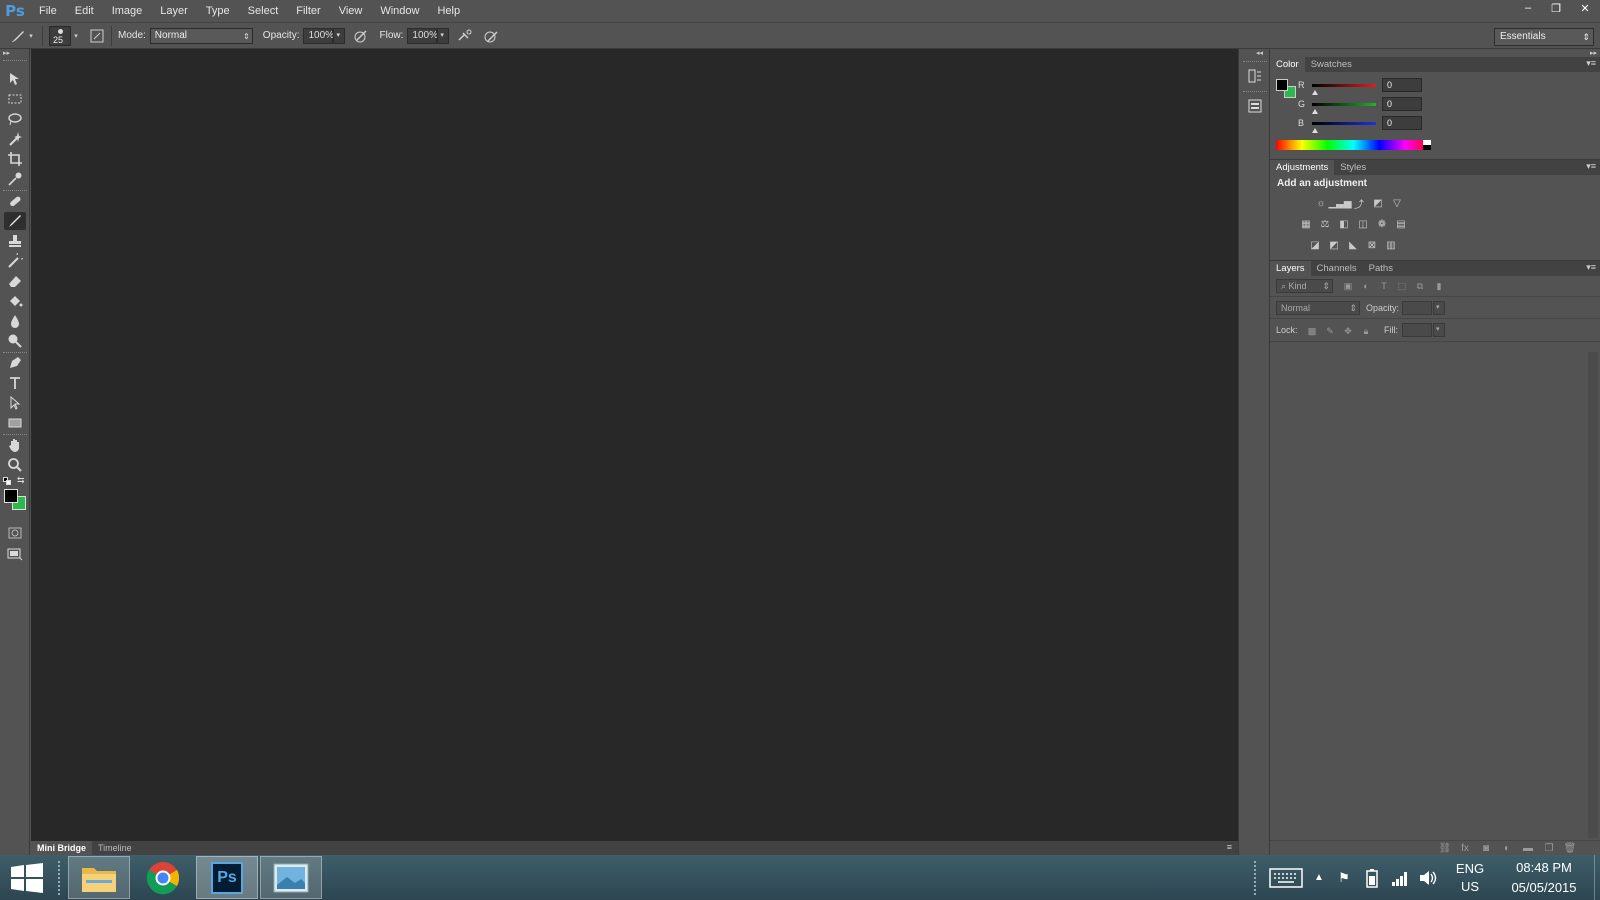 This screenshot has width=1600, height=900. I want to click on exposure-icon: ◩, so click(1378, 203).